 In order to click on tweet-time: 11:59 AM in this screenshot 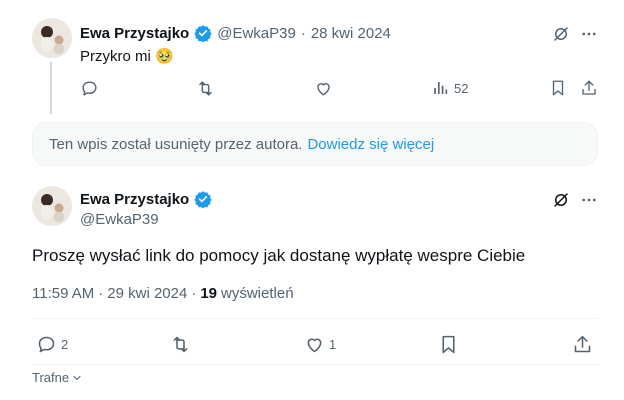, I will do `click(63, 293)`.